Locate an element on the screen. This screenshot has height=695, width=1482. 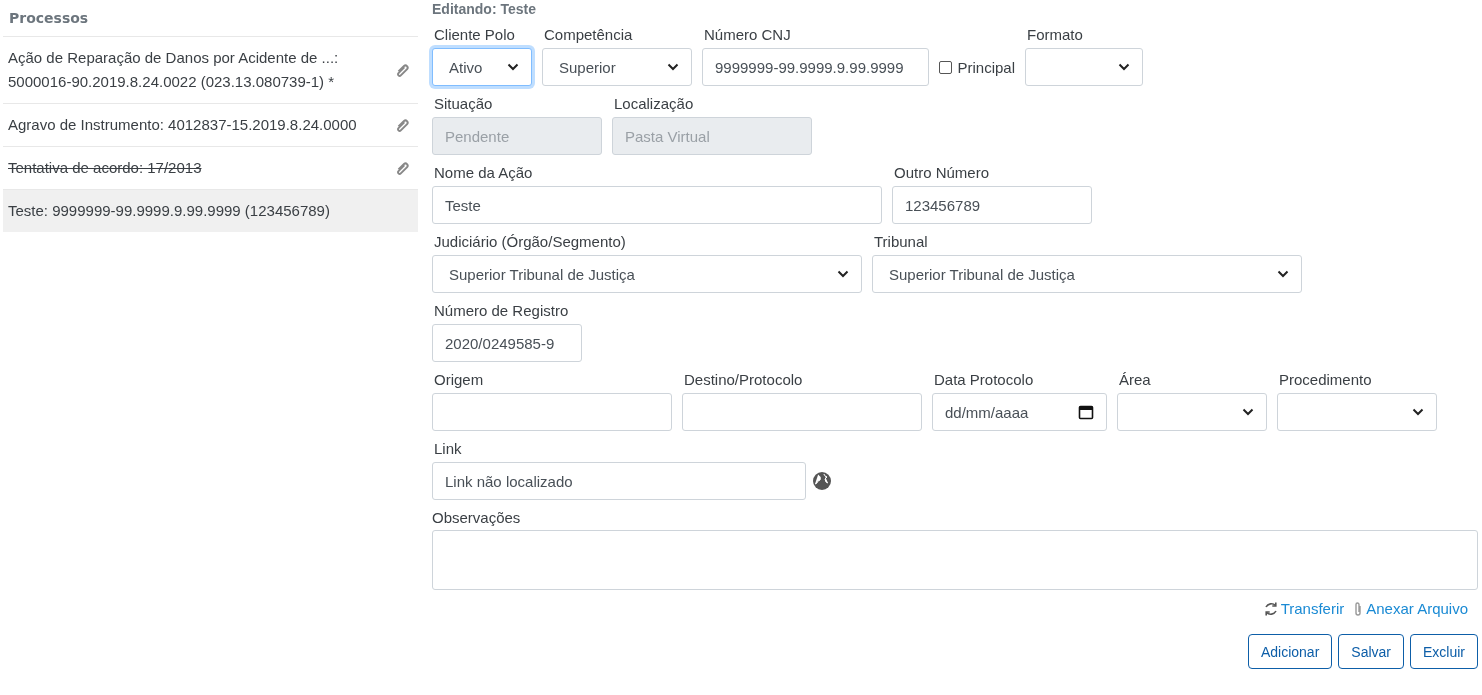
field-label: Destino/Protocolo is located at coordinates (743, 380).